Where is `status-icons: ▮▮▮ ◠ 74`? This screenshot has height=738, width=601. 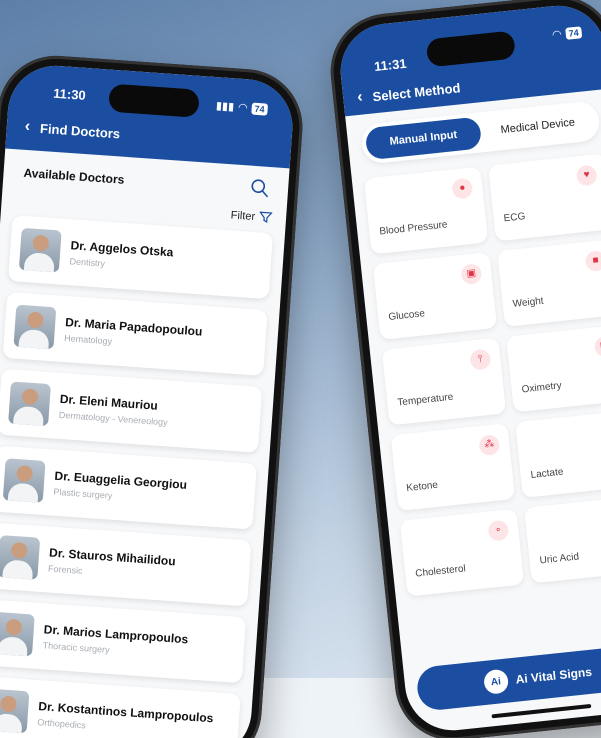 status-icons: ▮▮▮ ◠ 74 is located at coordinates (242, 107).